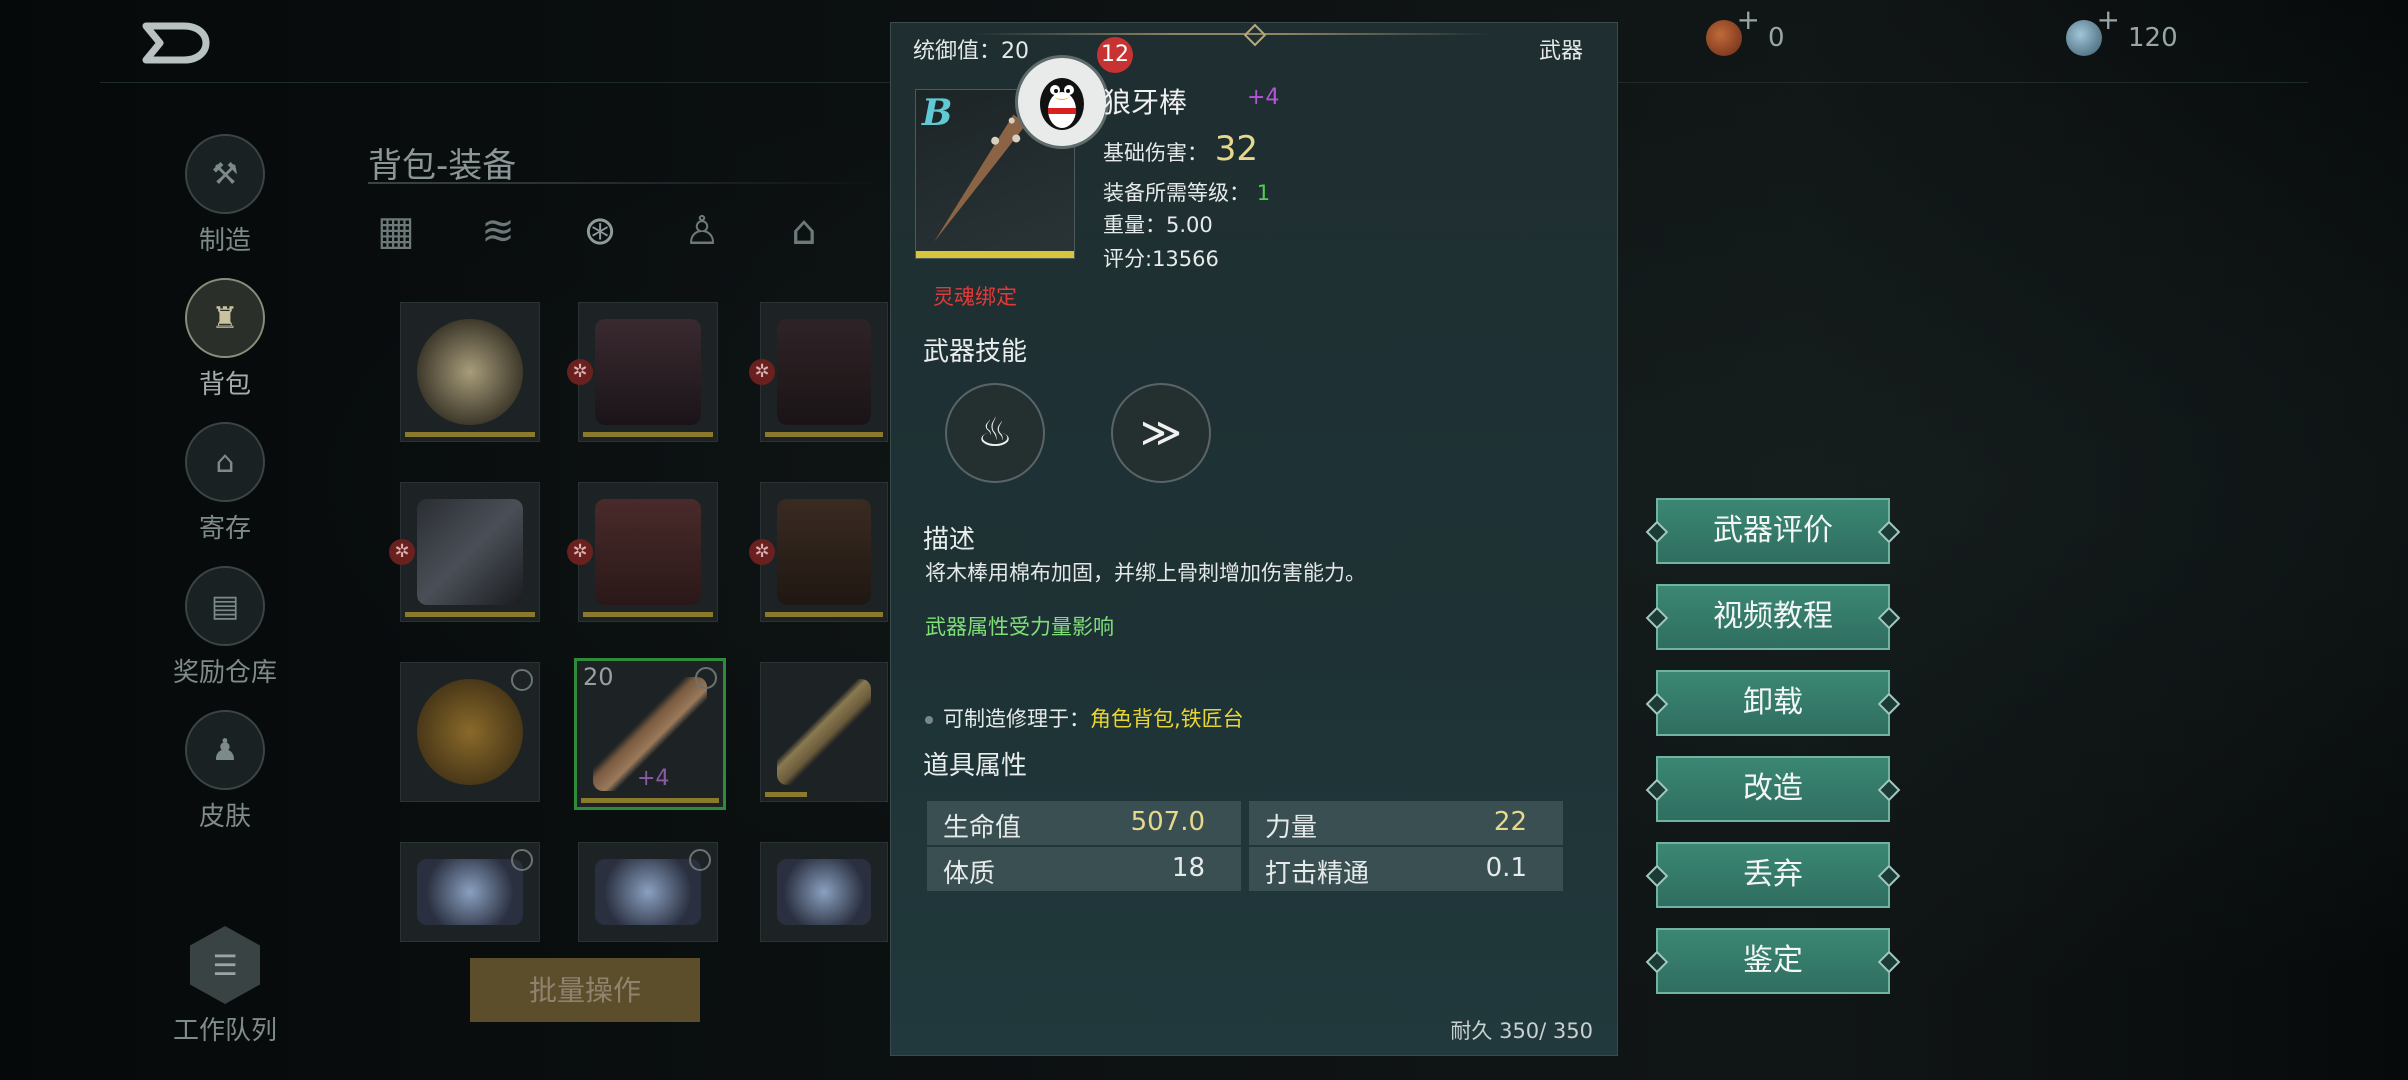 This screenshot has width=2408, height=1080. What do you see at coordinates (1188, 868) in the screenshot?
I see `attribute-value: 18` at bounding box center [1188, 868].